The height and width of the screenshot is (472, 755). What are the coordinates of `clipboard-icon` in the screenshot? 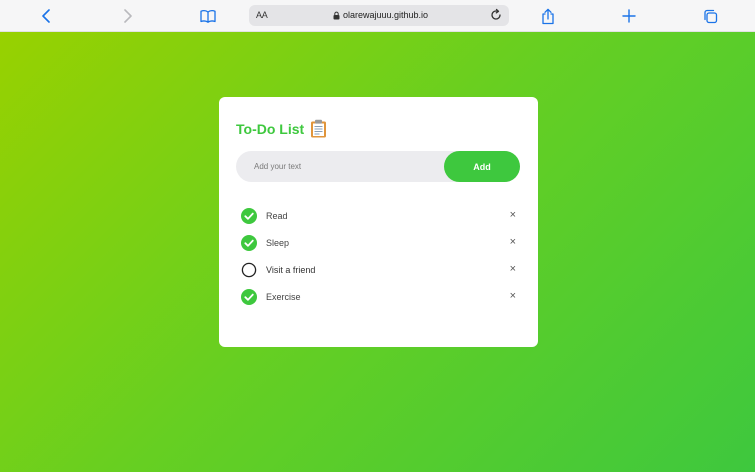 It's located at (319, 128).